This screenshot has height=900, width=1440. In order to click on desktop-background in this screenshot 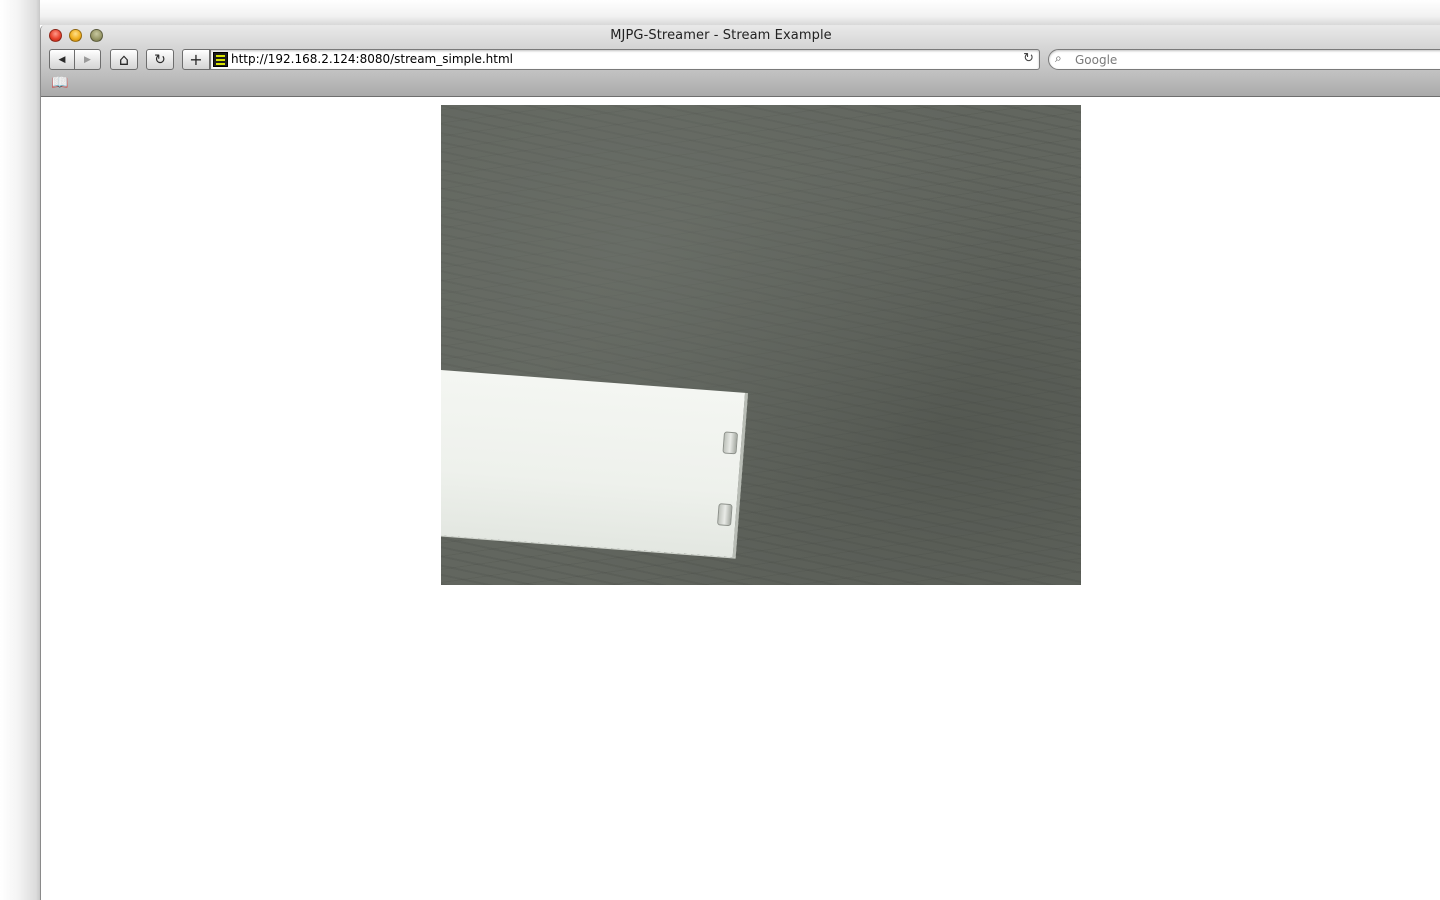, I will do `click(20, 450)`.